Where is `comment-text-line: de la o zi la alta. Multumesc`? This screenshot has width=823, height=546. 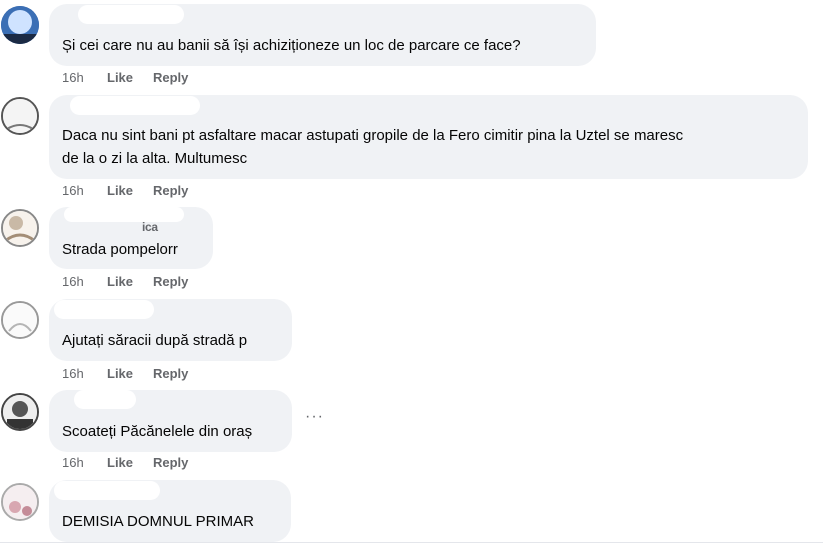
comment-text-line: de la o zi la alta. Multumesc is located at coordinates (155, 158).